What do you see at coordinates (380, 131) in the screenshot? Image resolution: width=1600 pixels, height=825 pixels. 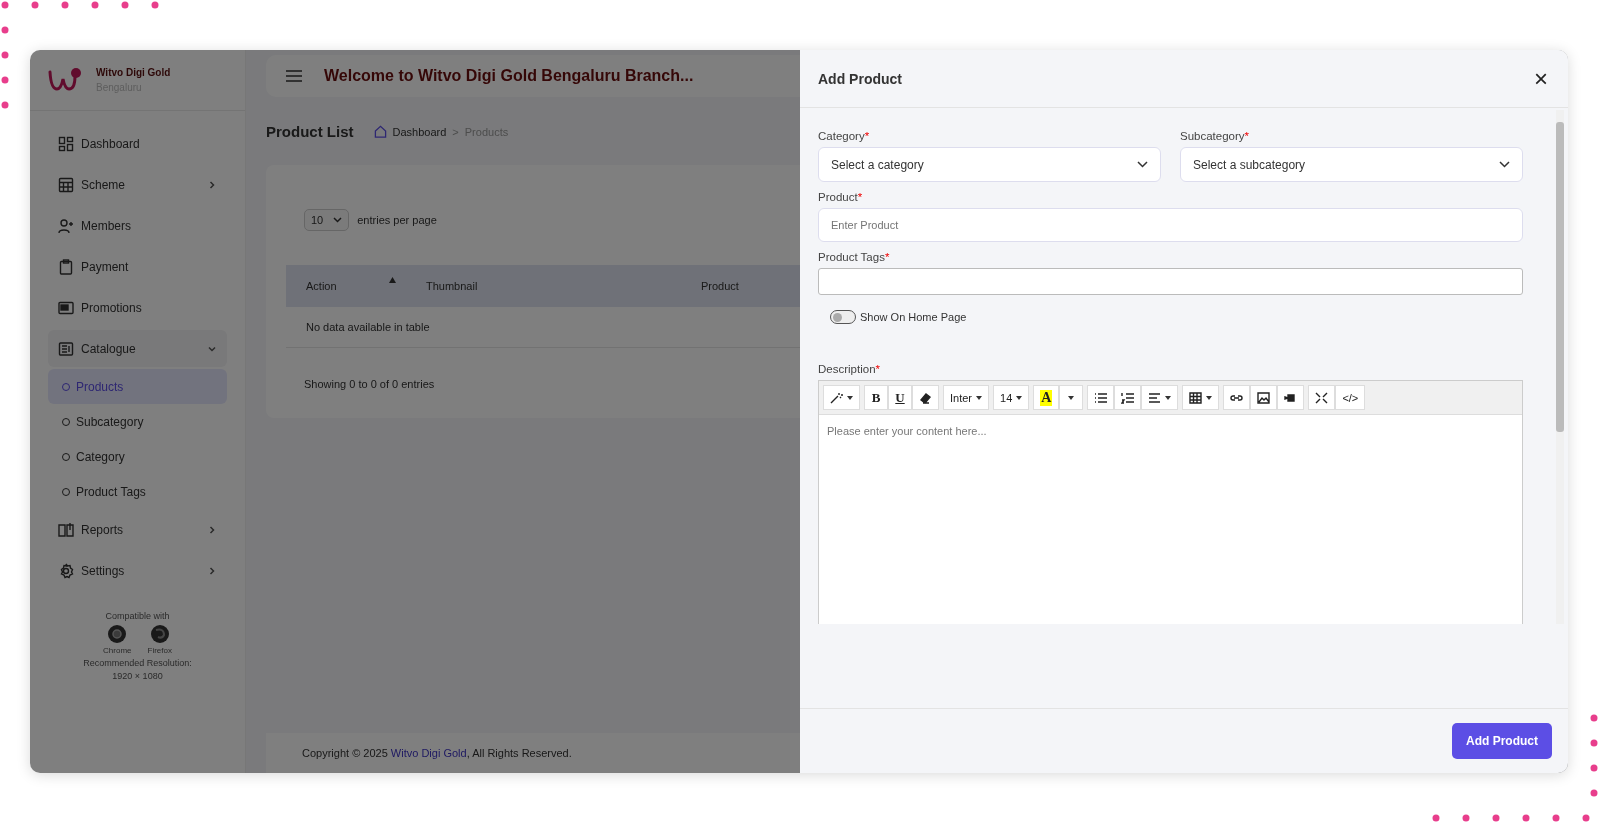 I see `home-icon` at bounding box center [380, 131].